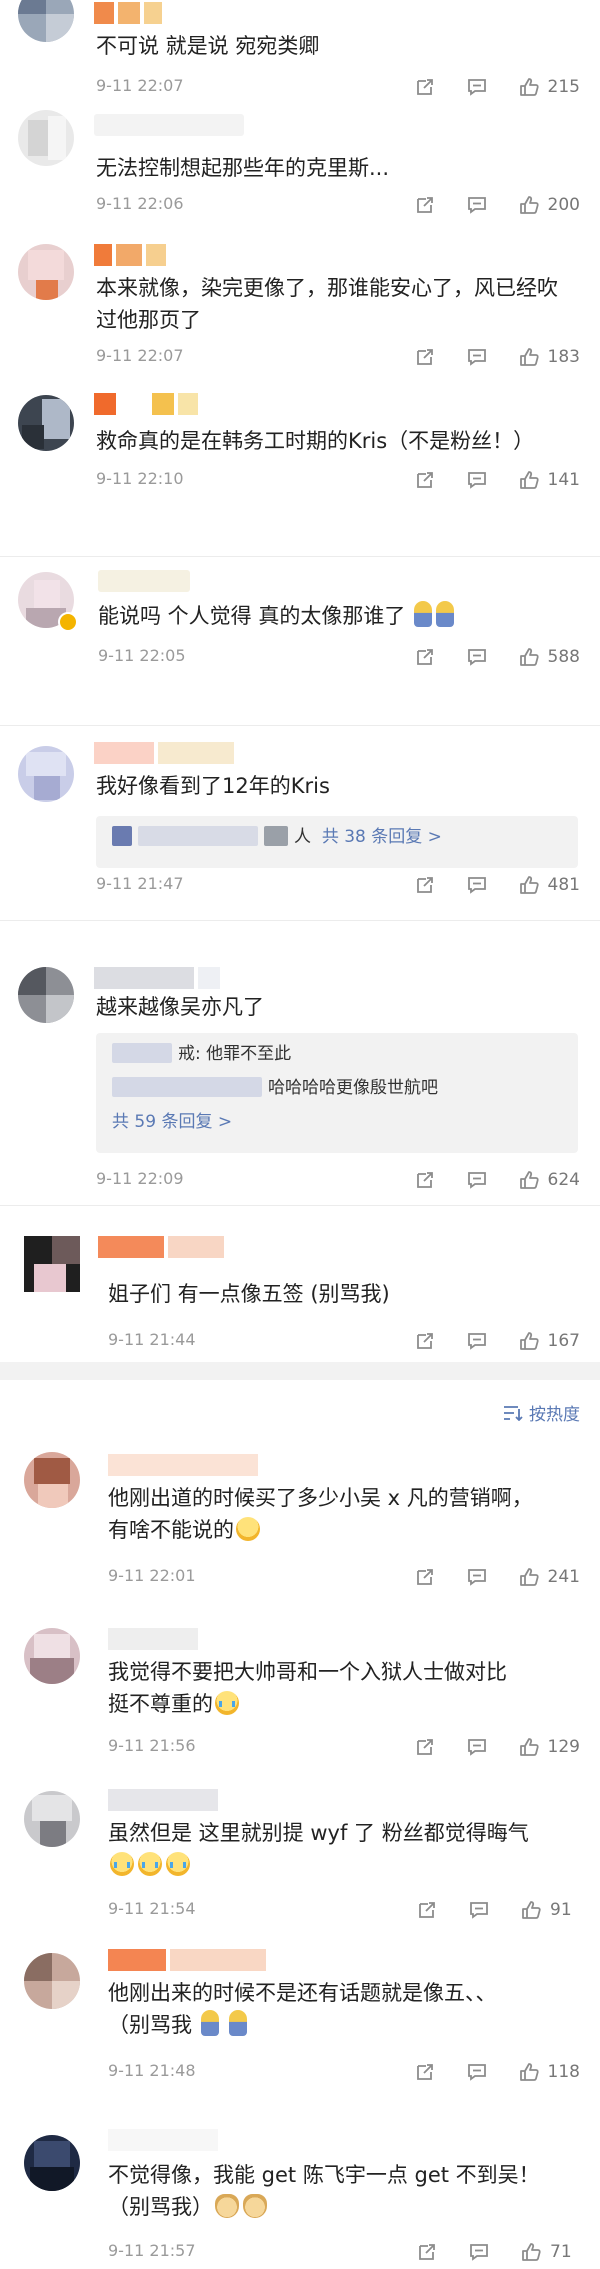 The width and height of the screenshot is (600, 2269). I want to click on comment-meta: 9-11 22:10 141, so click(338, 480).